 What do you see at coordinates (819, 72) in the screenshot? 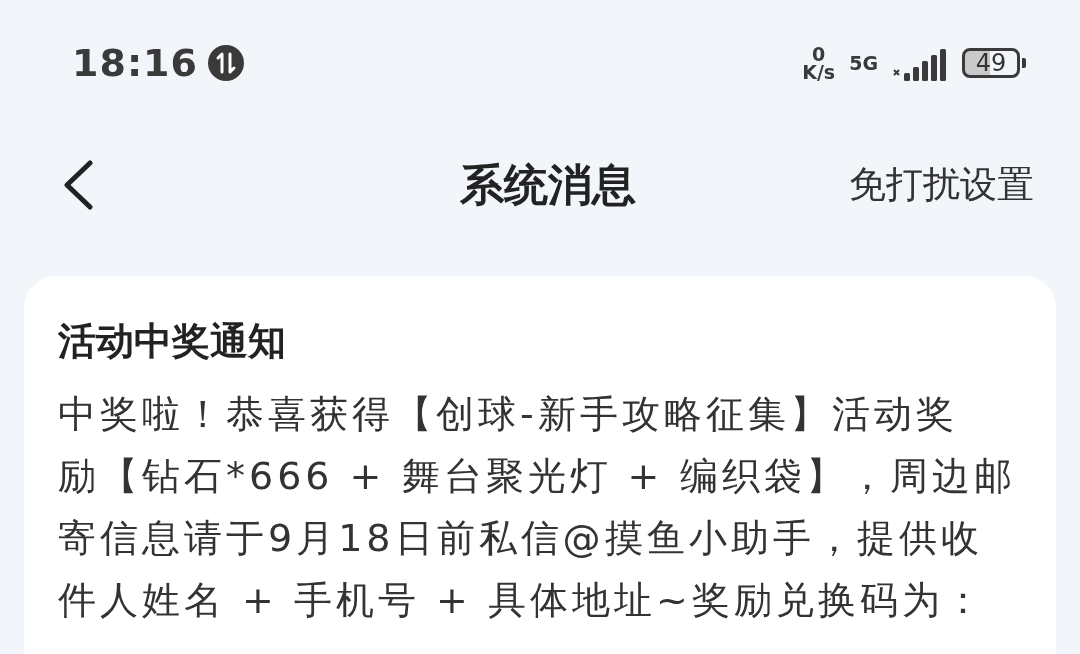
I see `net-speed-unit: K/s` at bounding box center [819, 72].